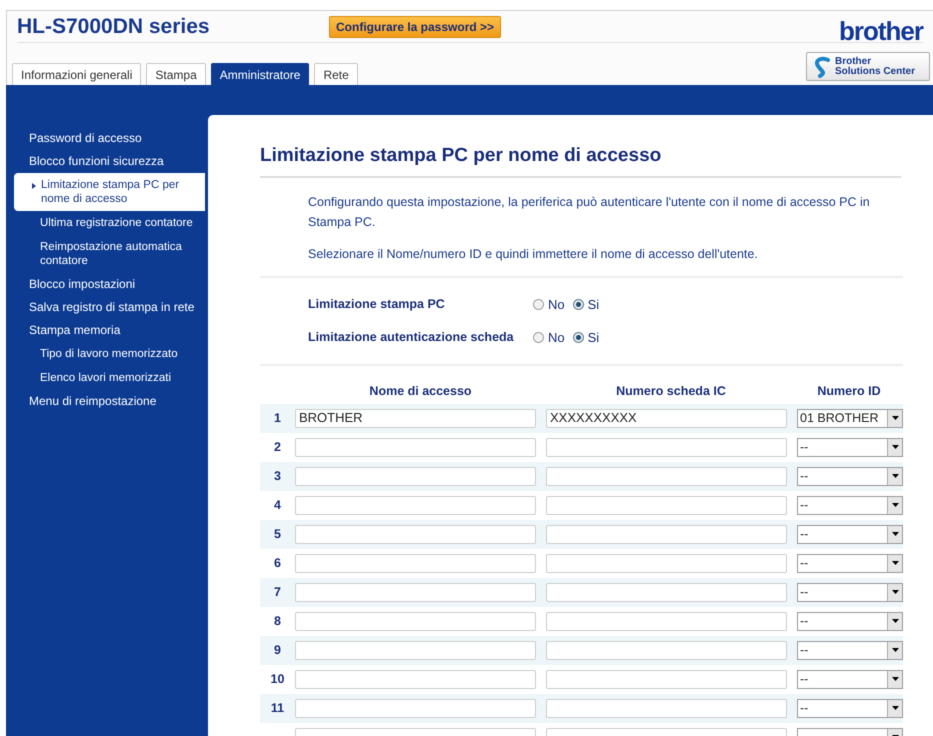  What do you see at coordinates (666, 418) in the screenshot?
I see `card-number-field: XXXXXXXXXX` at bounding box center [666, 418].